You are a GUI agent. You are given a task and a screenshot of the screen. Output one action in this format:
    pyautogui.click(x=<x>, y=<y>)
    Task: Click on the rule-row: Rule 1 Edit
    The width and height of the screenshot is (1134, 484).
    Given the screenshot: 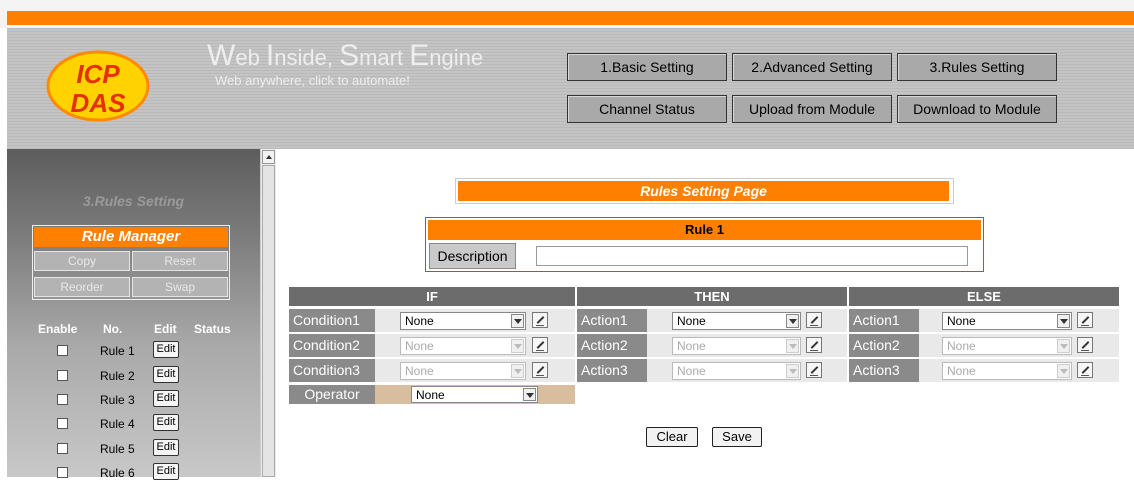 What is the action you would take?
    pyautogui.click(x=133, y=351)
    